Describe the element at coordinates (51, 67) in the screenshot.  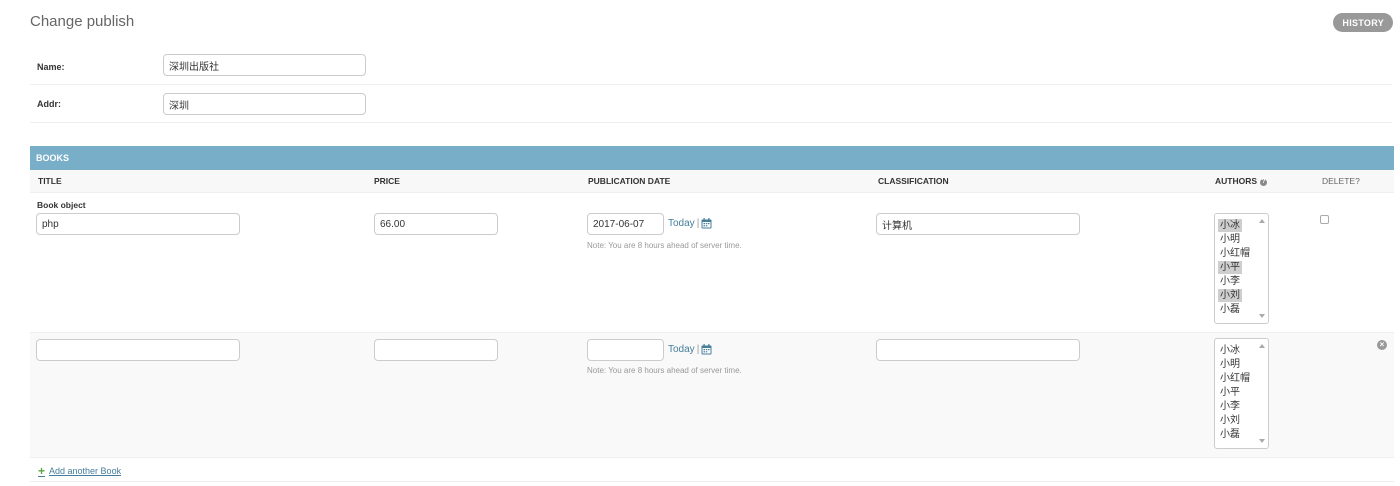
I see `name-label: Name:` at that location.